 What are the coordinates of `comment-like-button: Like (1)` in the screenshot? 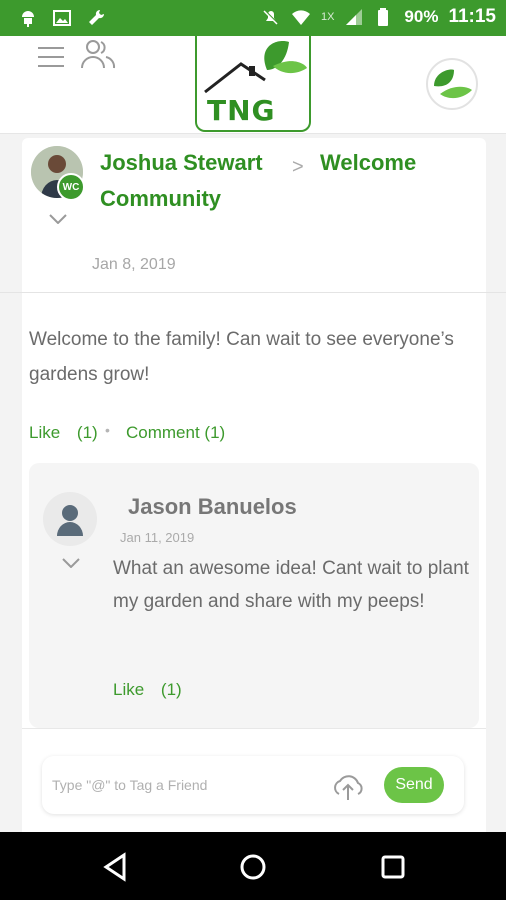 It's located at (147, 690).